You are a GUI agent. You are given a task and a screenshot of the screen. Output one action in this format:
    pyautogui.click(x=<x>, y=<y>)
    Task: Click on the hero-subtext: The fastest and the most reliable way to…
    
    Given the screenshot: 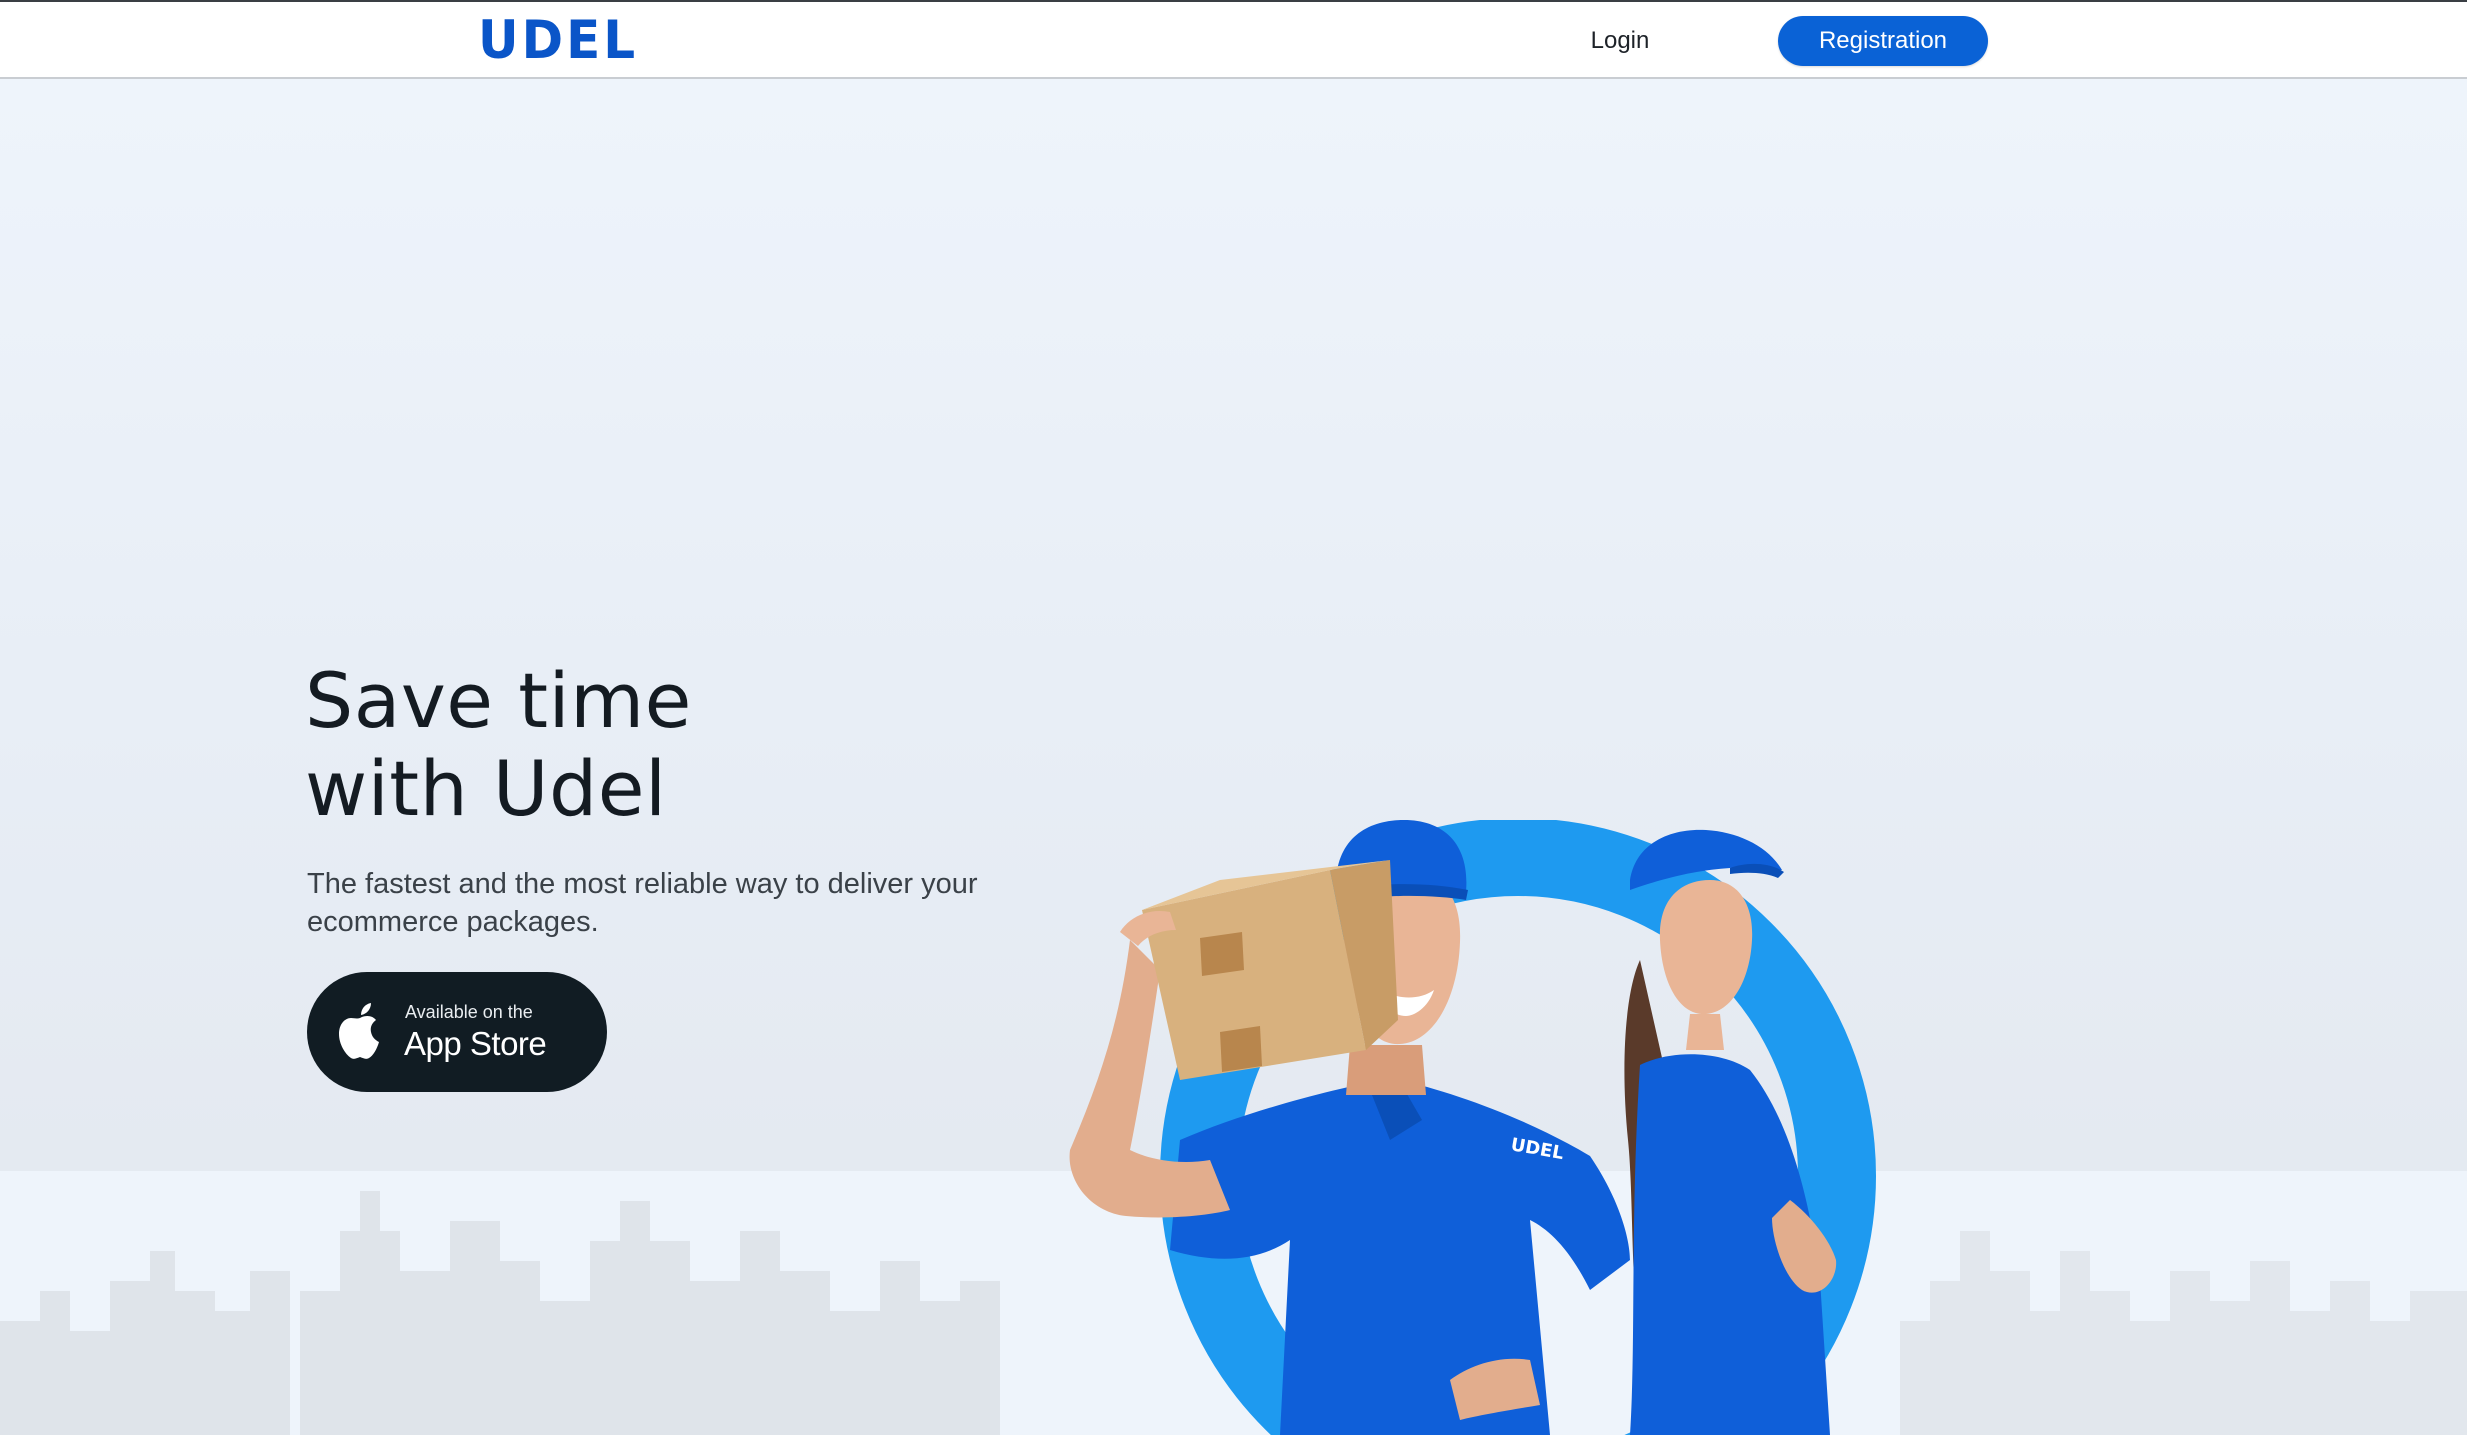 What is the action you would take?
    pyautogui.click(x=642, y=903)
    